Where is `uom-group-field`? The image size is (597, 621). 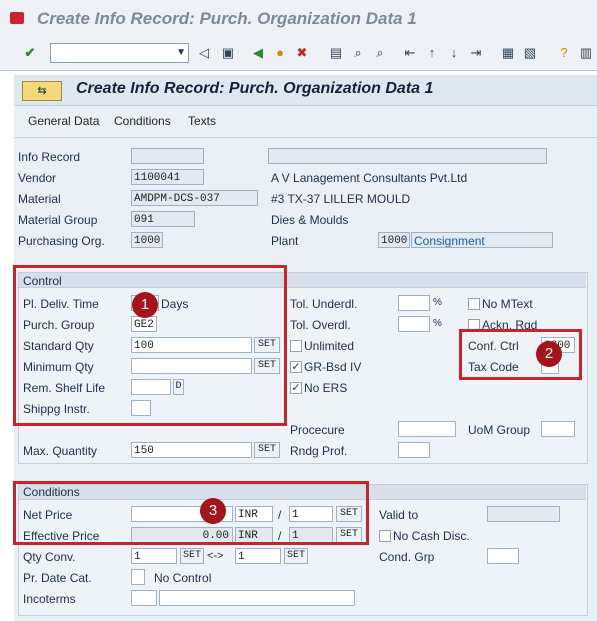 uom-group-field is located at coordinates (558, 429).